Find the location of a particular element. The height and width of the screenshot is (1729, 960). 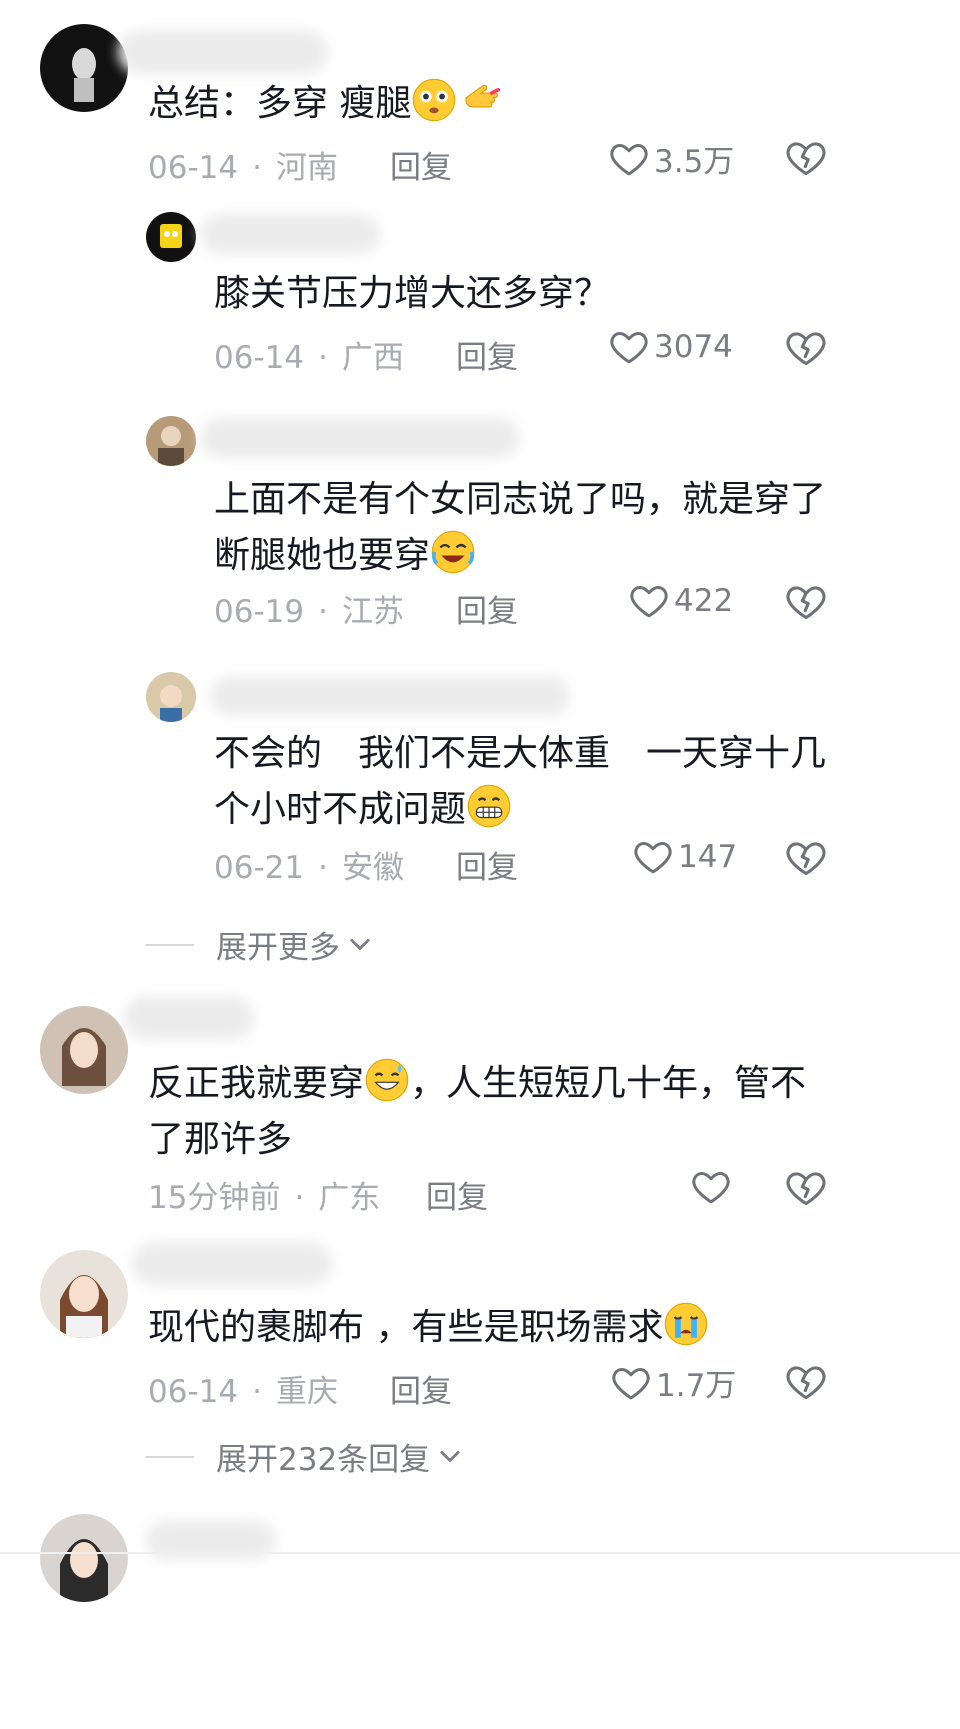

like-button: 1.7万 is located at coordinates (673, 1382).